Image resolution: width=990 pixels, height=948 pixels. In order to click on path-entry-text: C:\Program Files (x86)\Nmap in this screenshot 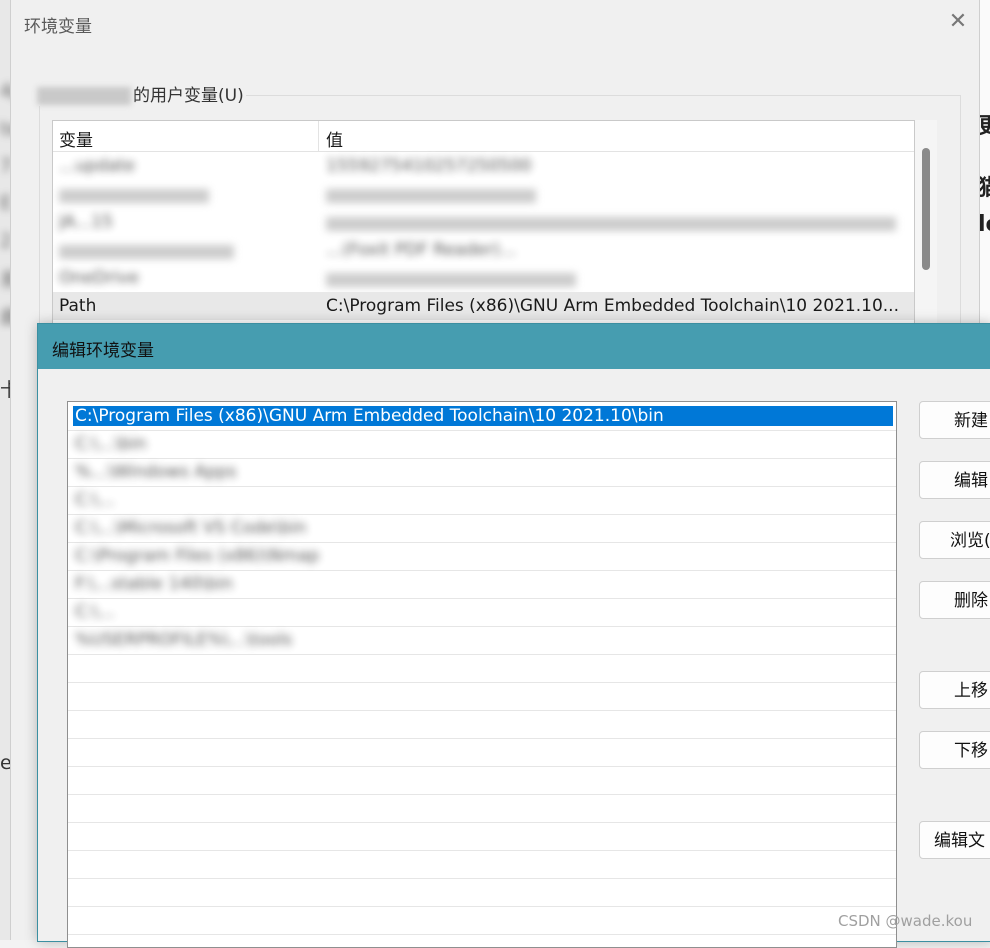, I will do `click(197, 556)`.